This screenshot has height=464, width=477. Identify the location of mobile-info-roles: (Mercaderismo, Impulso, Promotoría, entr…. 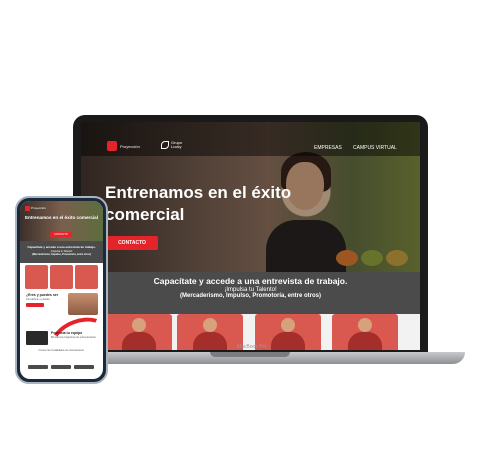
(61, 254).